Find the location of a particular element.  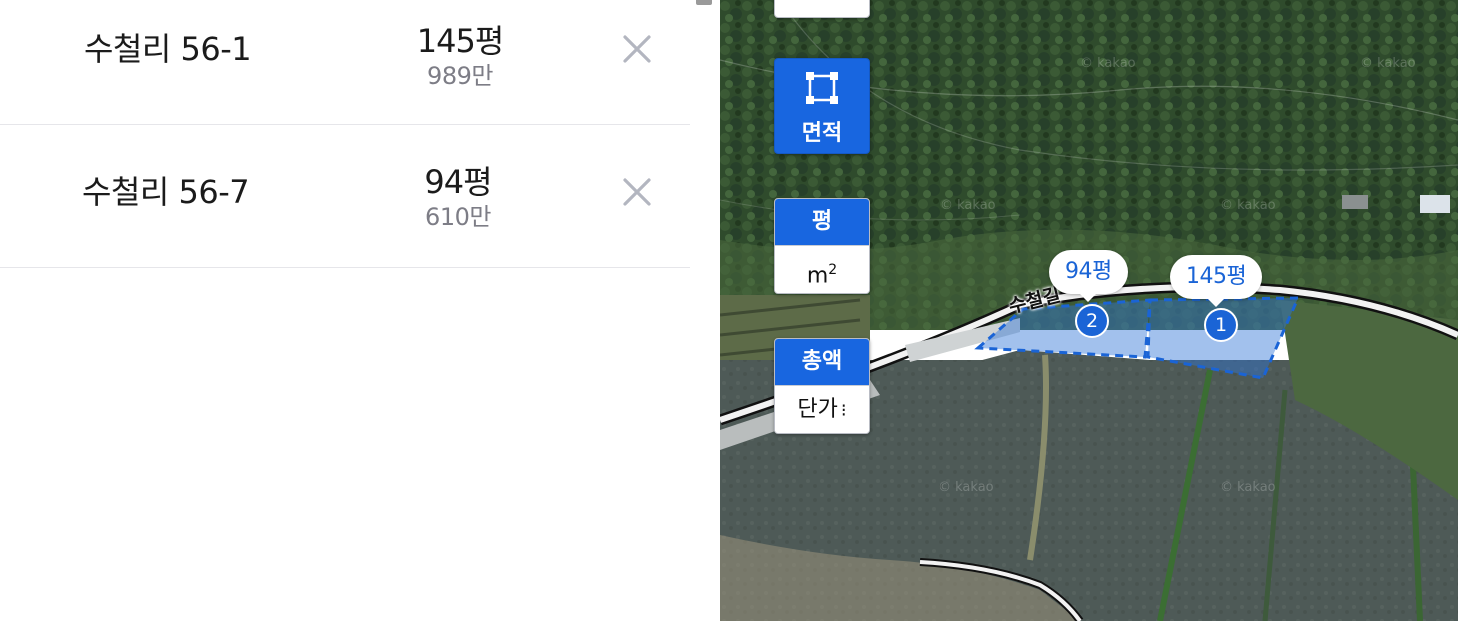

unit-toggle: 평 m2 is located at coordinates (822, 246).